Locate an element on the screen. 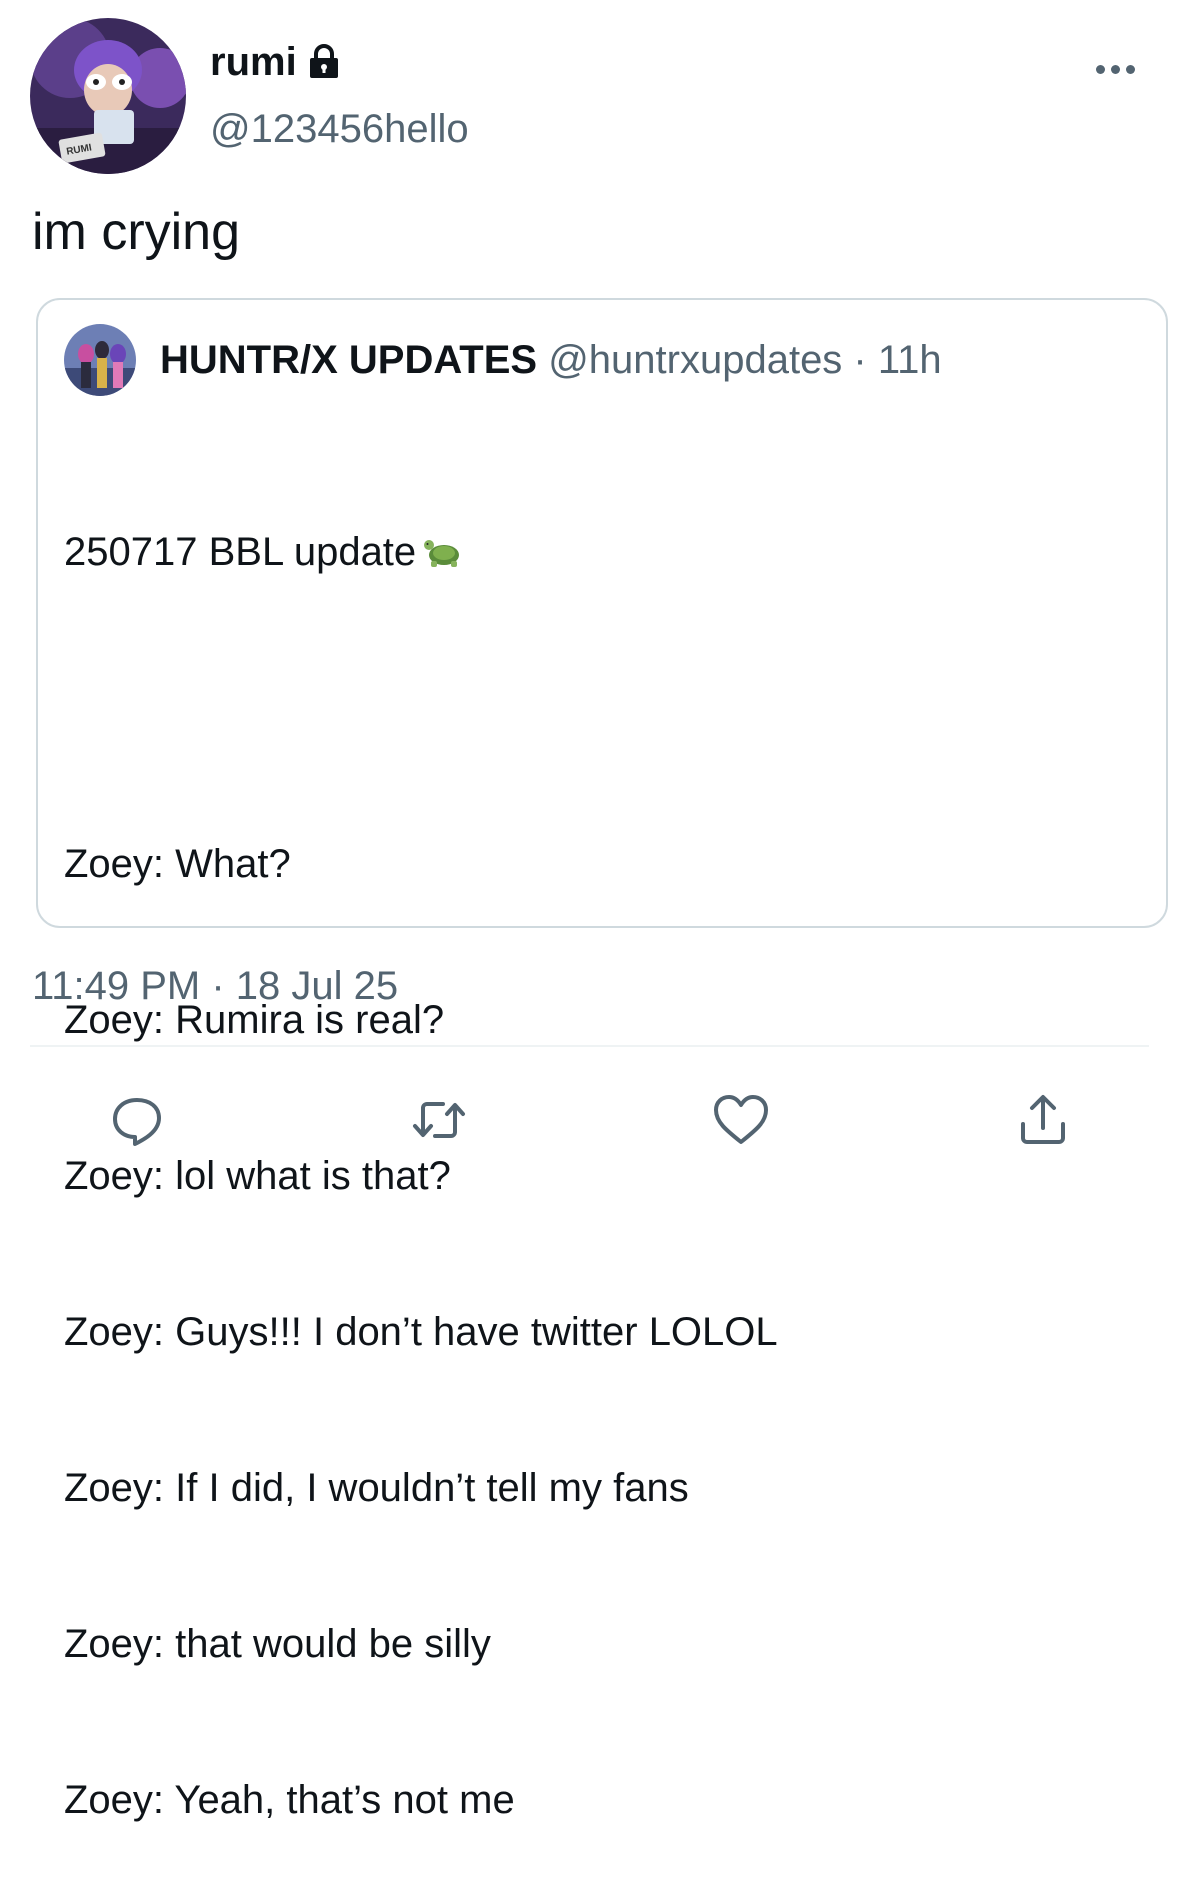  like-icon is located at coordinates (741, 1119).